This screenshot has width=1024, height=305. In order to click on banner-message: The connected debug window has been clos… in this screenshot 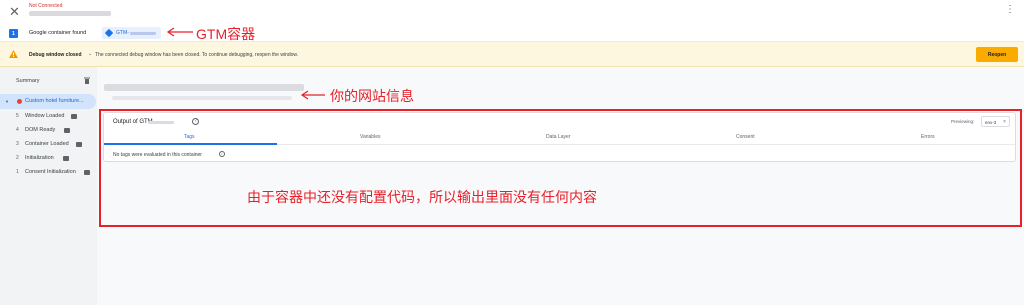, I will do `click(197, 55)`.